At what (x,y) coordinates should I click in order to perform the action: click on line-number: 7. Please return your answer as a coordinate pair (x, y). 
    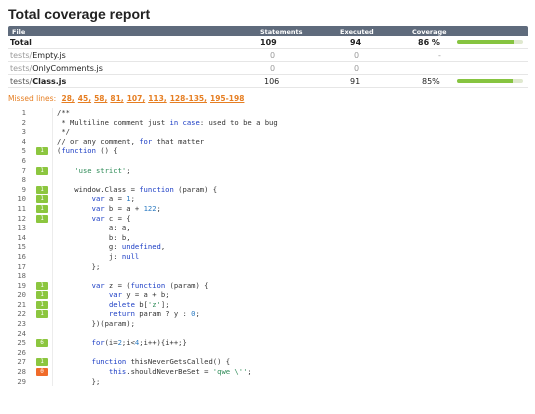
    Looking at the image, I should click on (23, 170).